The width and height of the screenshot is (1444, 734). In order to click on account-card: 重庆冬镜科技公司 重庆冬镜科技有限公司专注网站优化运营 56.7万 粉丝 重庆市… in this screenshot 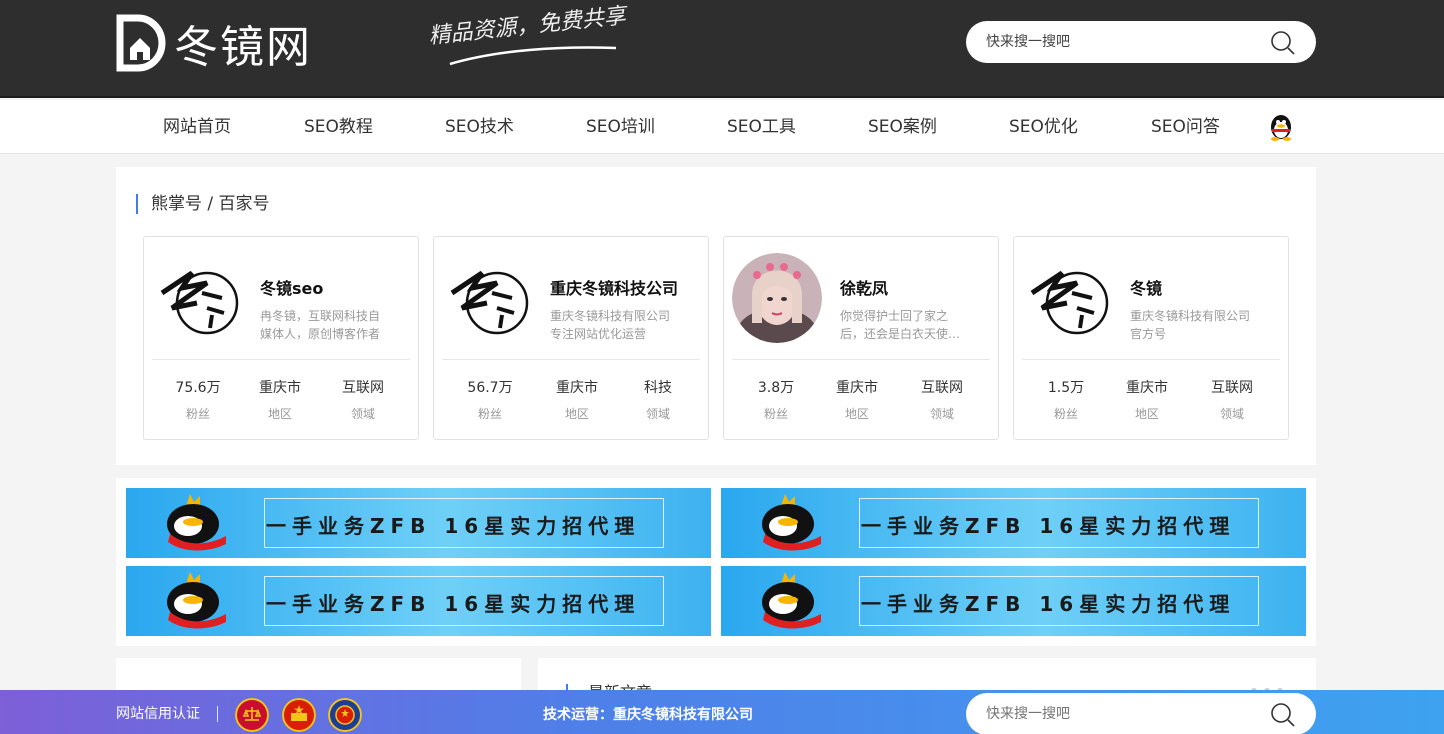, I will do `click(571, 338)`.